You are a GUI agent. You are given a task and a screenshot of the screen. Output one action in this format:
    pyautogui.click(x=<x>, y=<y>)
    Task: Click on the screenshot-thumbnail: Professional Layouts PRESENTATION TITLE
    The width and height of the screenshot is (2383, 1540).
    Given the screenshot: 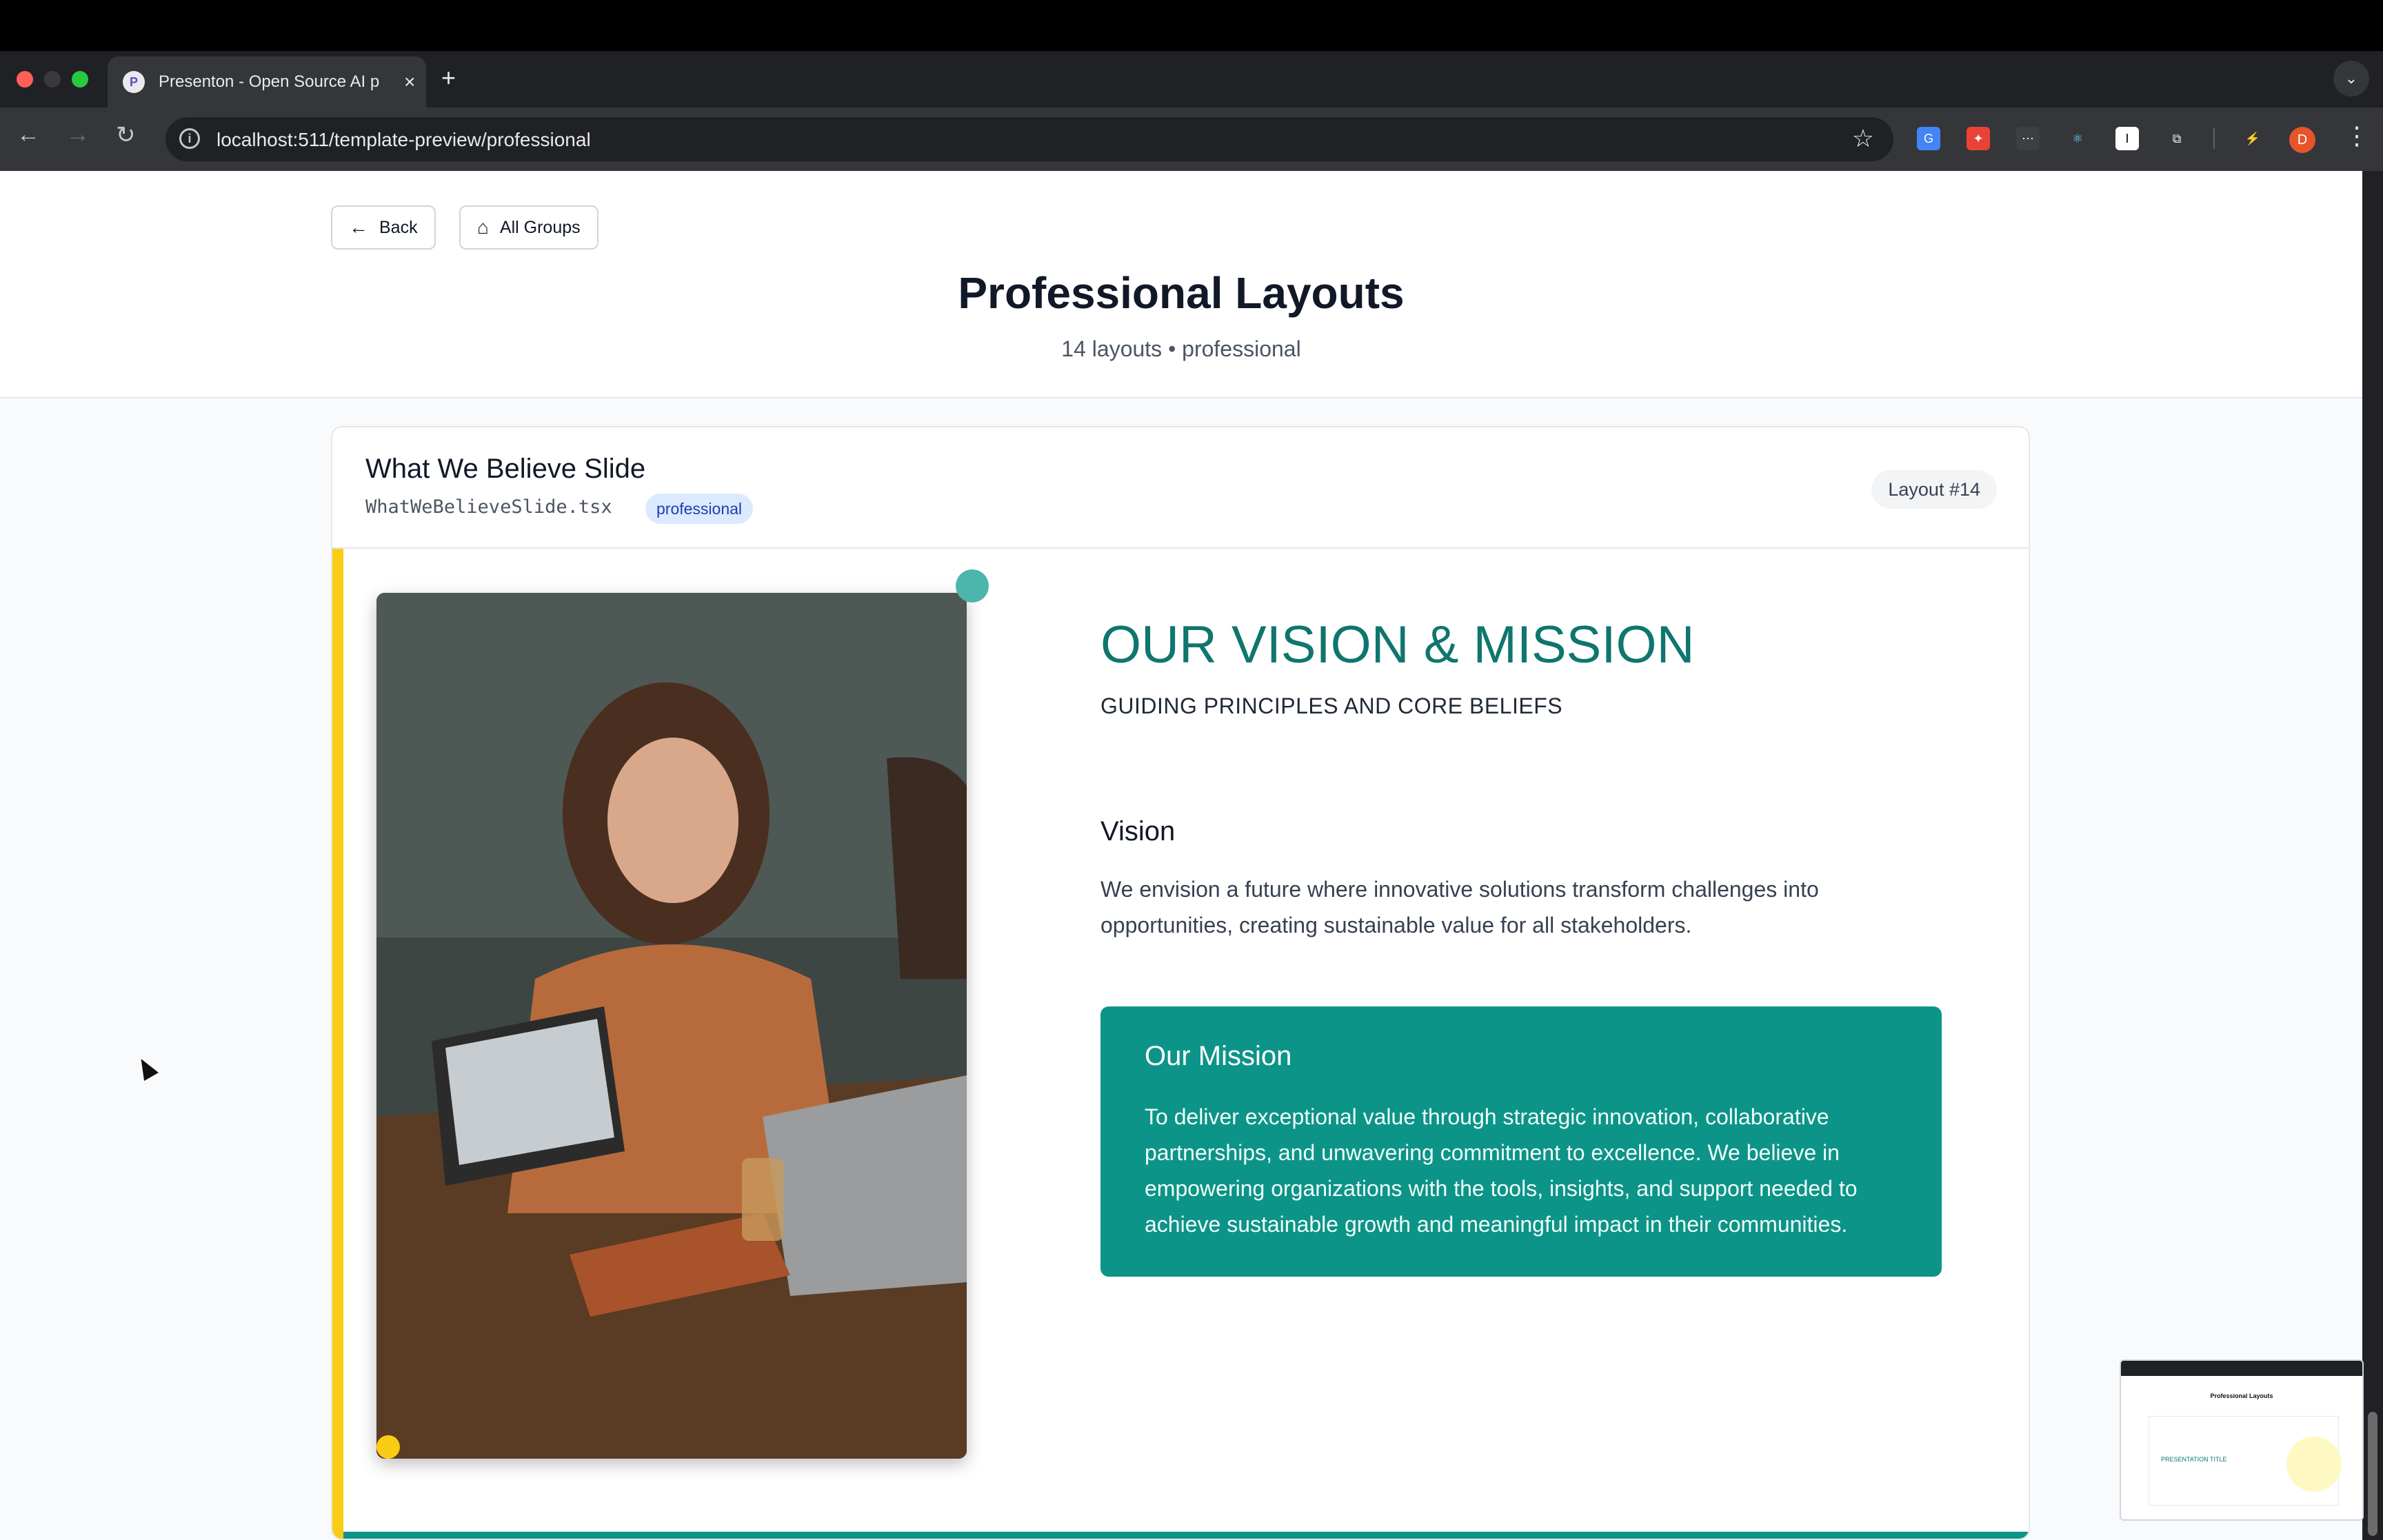 What is the action you would take?
    pyautogui.click(x=2242, y=1440)
    